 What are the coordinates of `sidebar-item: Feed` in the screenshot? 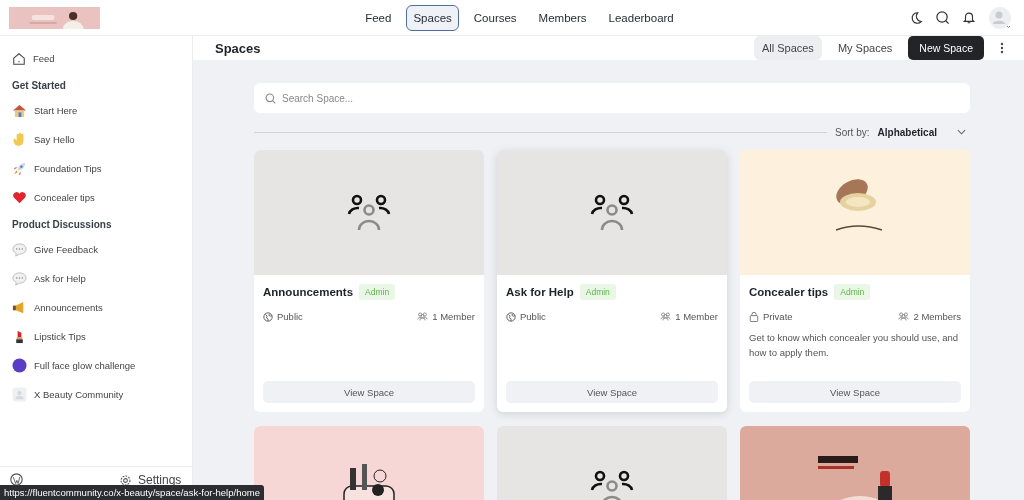 It's located at (96, 58).